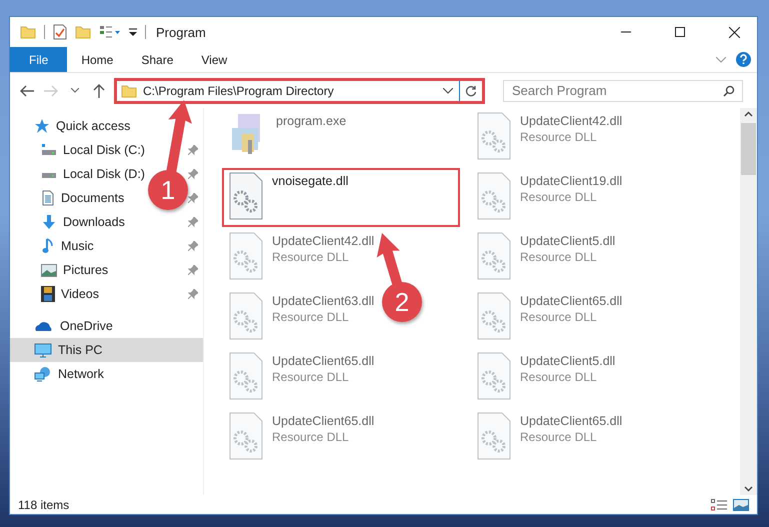 The height and width of the screenshot is (527, 769). Describe the element at coordinates (748, 149) in the screenshot. I see `scroll-thumb` at that location.